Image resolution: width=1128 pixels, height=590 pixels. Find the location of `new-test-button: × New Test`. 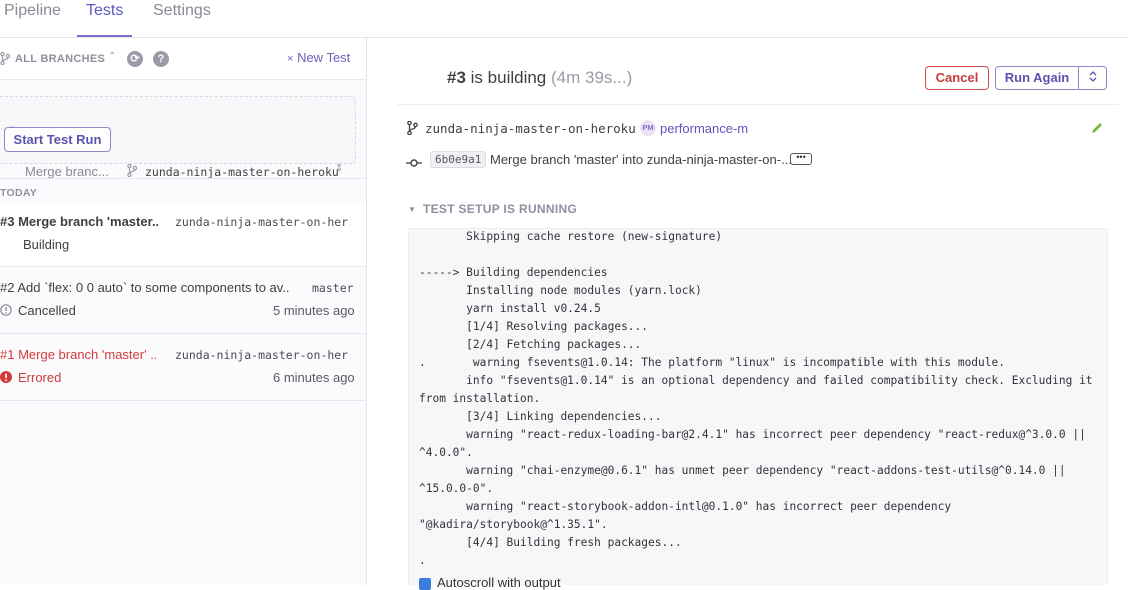

new-test-button: × New Test is located at coordinates (318, 57).